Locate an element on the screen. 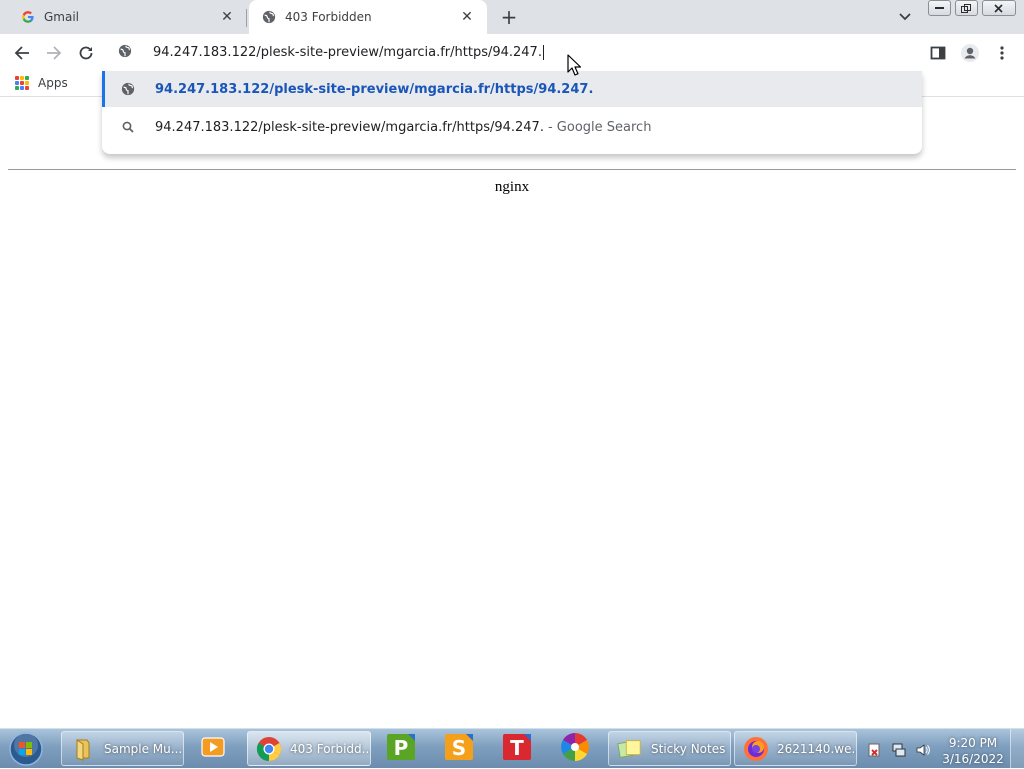 The image size is (1024, 769). taskbar-item-pinwheel is located at coordinates (575, 748).